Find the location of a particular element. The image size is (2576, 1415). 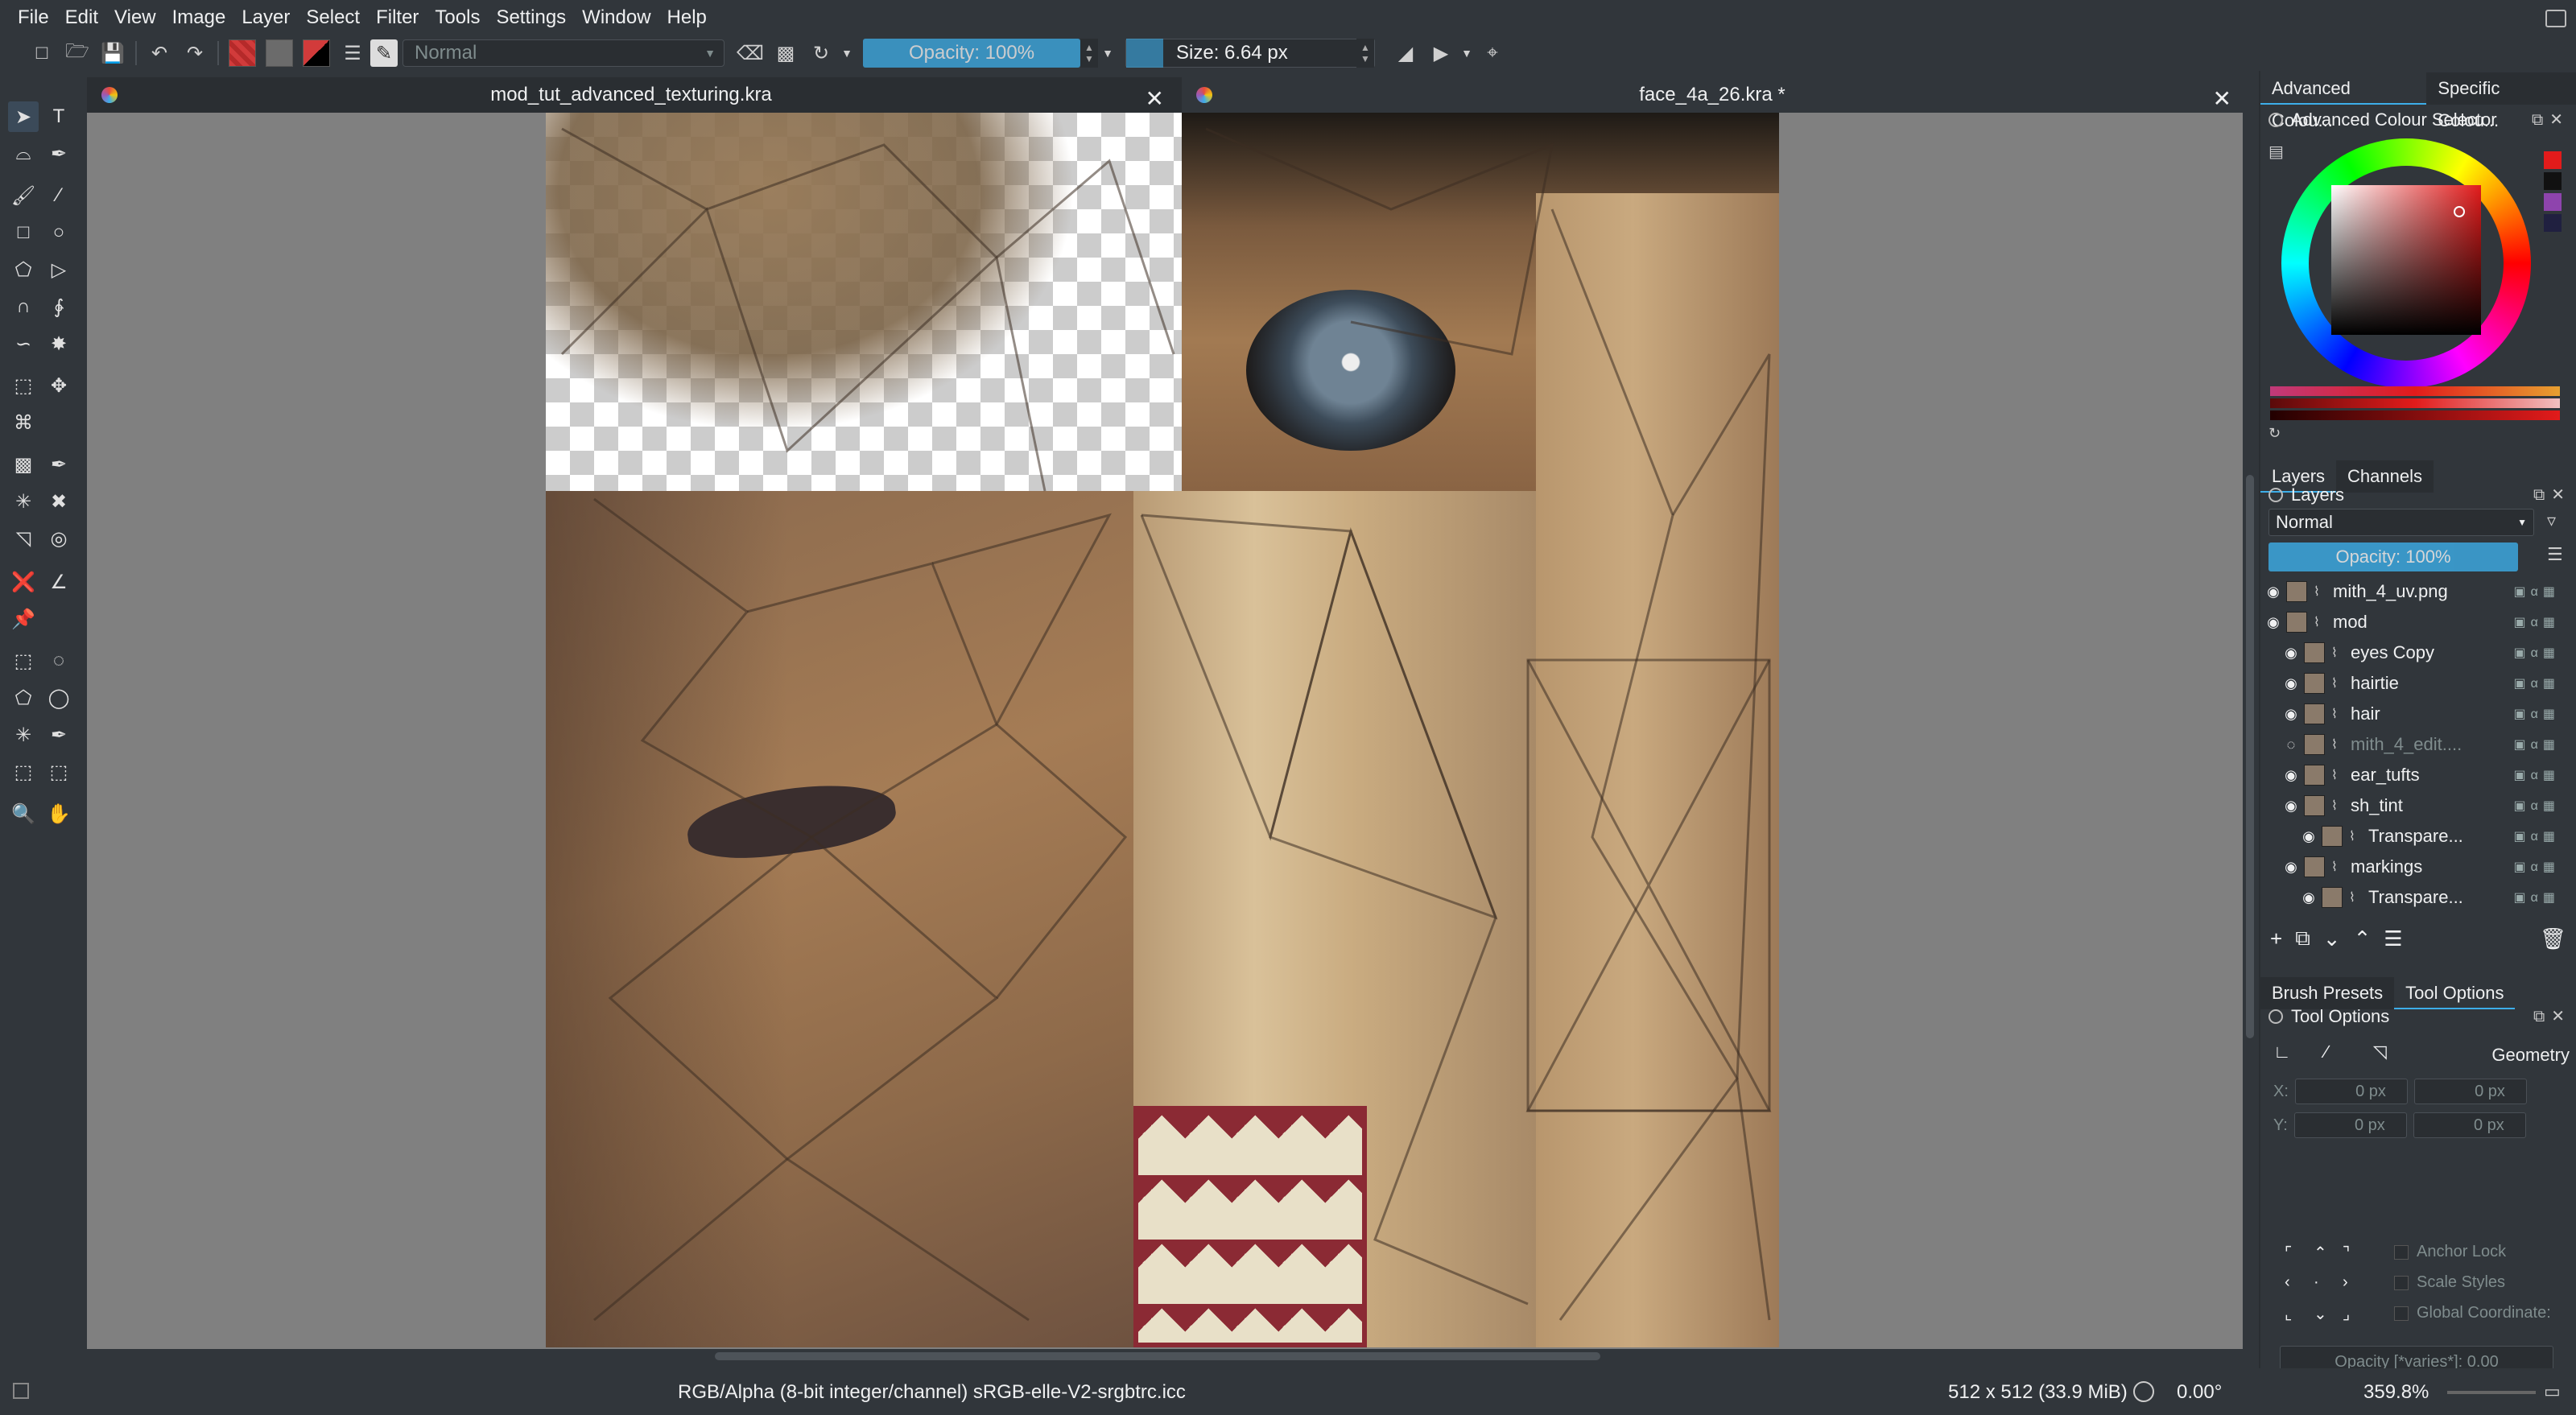

move-tool-icon: ✥ is located at coordinates (58, 386).